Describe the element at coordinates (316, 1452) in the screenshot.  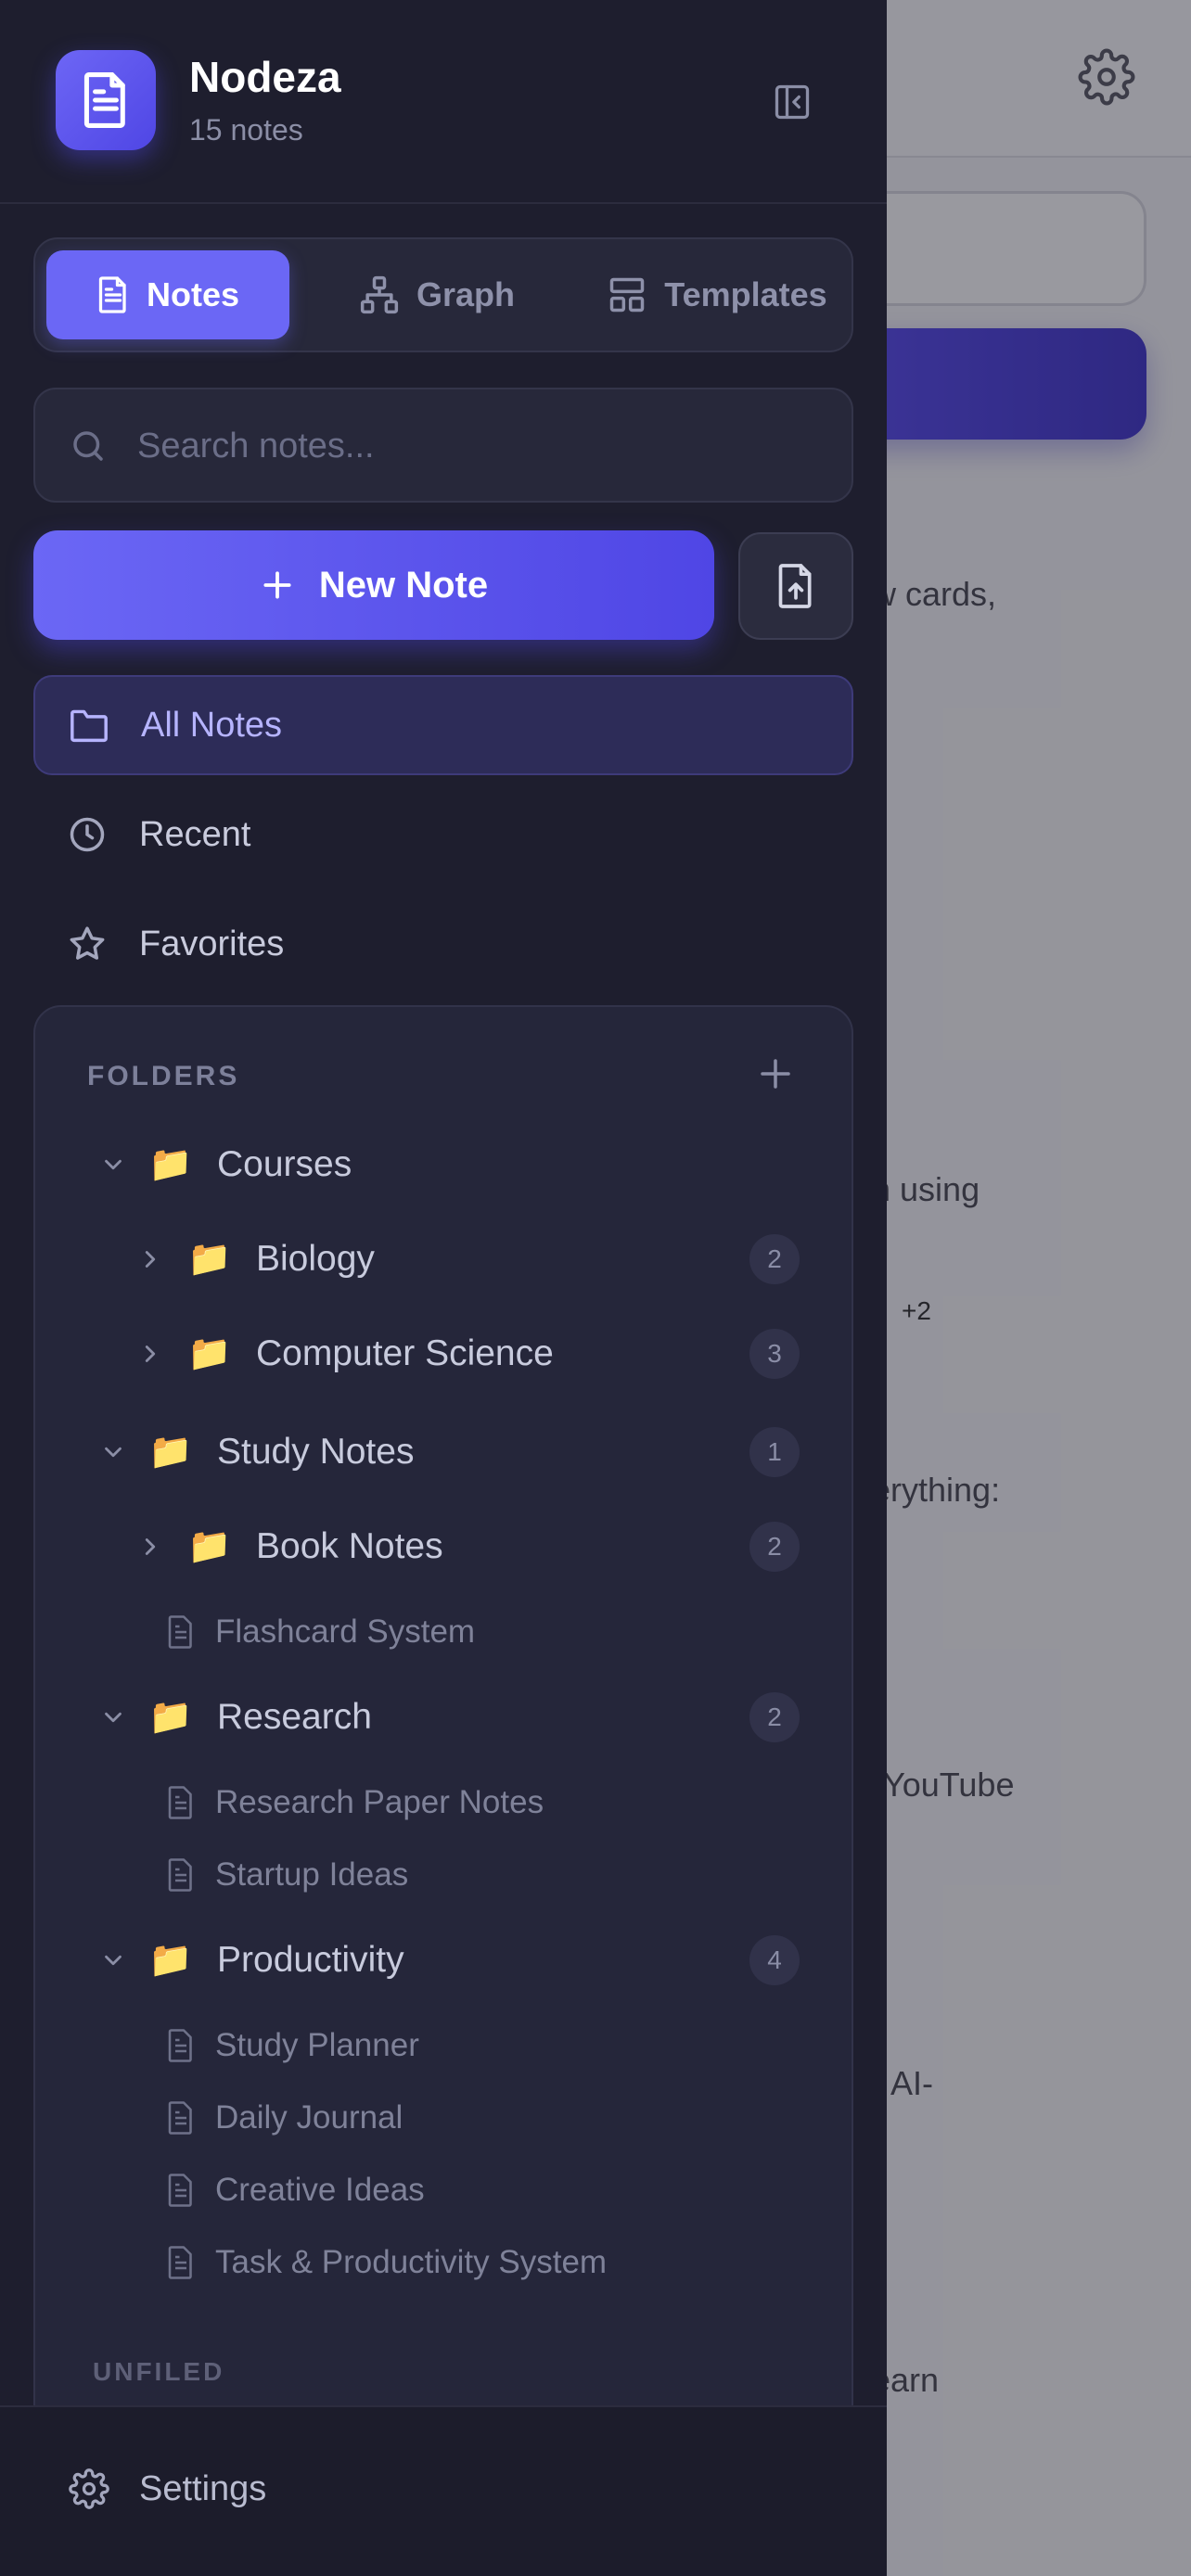
I see `folder-name: Study Notes` at that location.